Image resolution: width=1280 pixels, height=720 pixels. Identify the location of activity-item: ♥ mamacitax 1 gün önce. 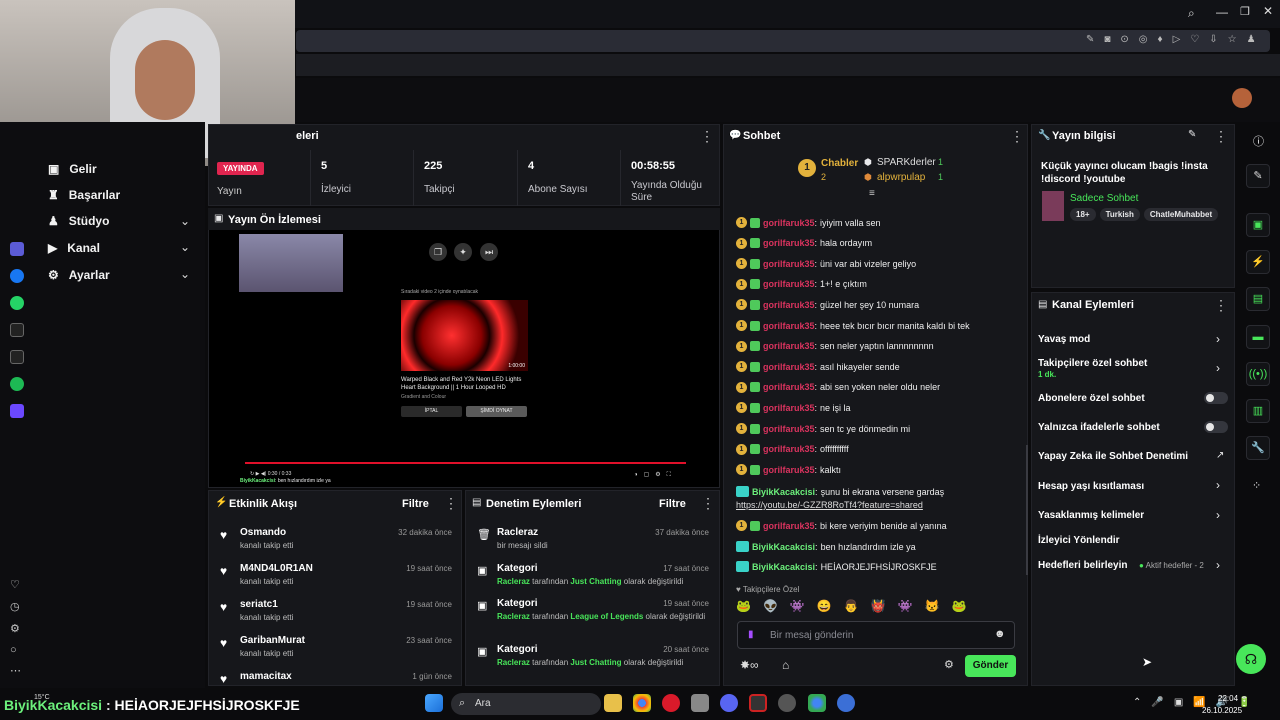
(336, 678).